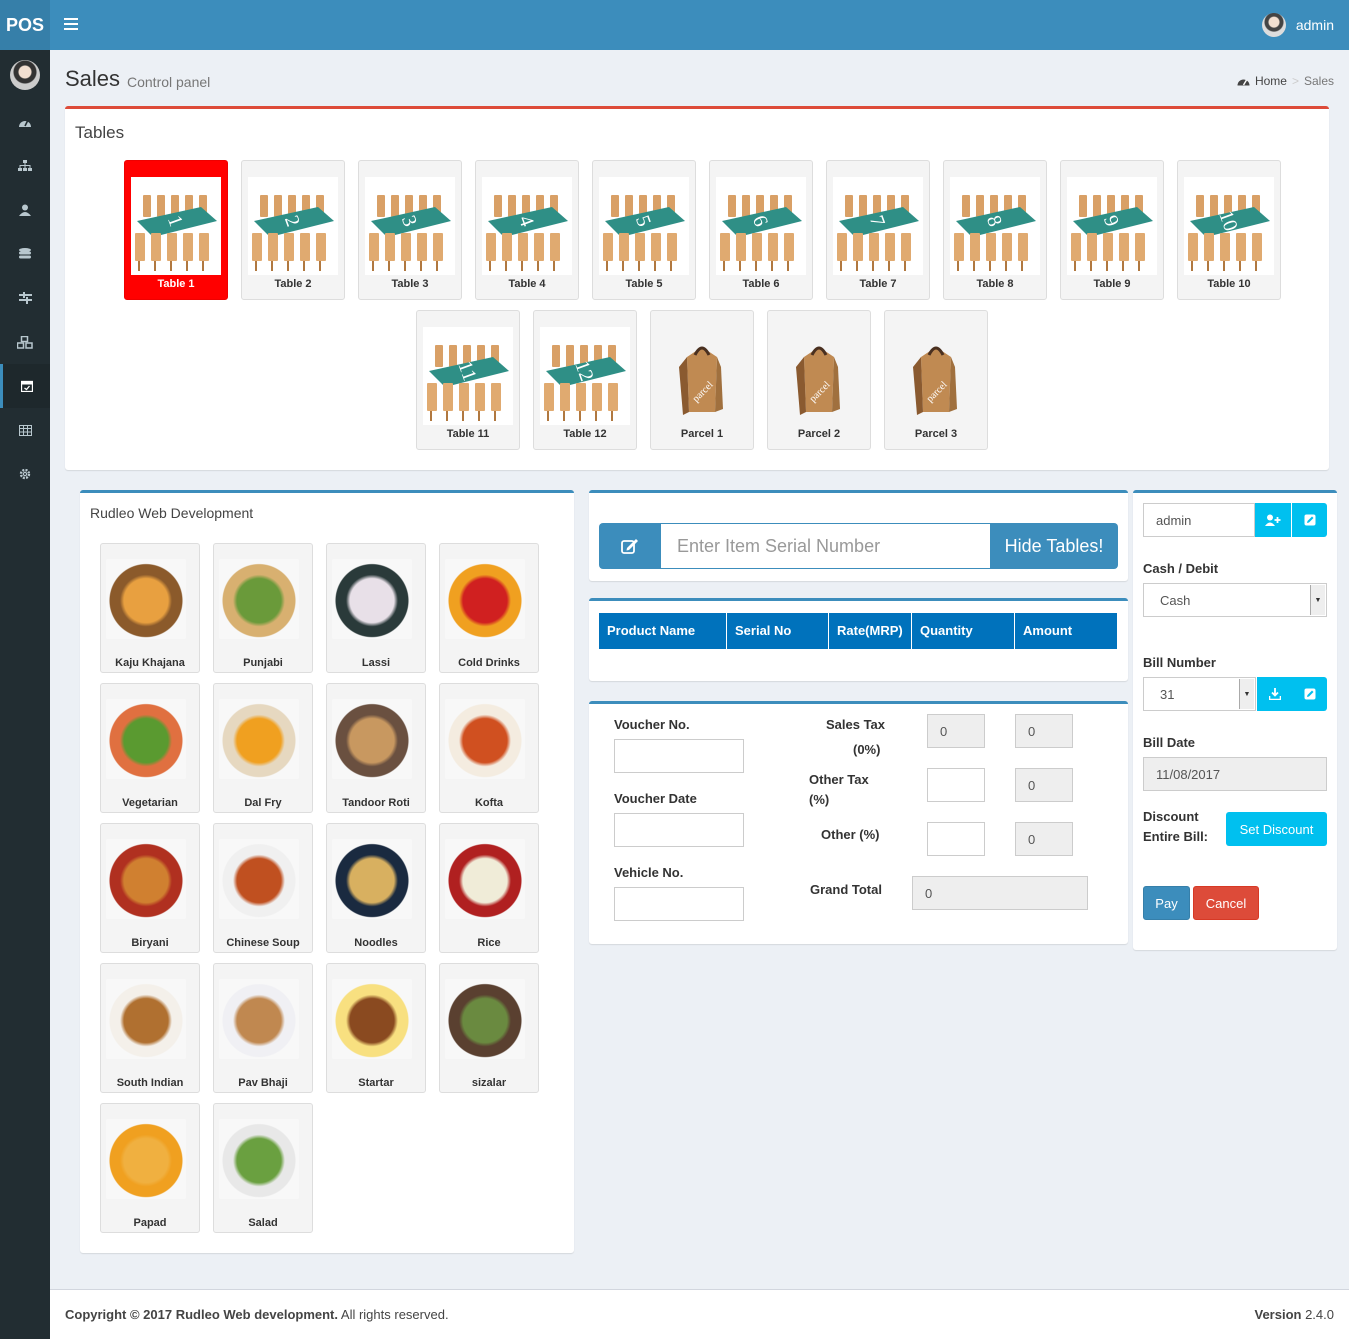 This screenshot has width=1349, height=1339. Describe the element at coordinates (585, 380) in the screenshot. I see `table-tile: 12 Table 12` at that location.